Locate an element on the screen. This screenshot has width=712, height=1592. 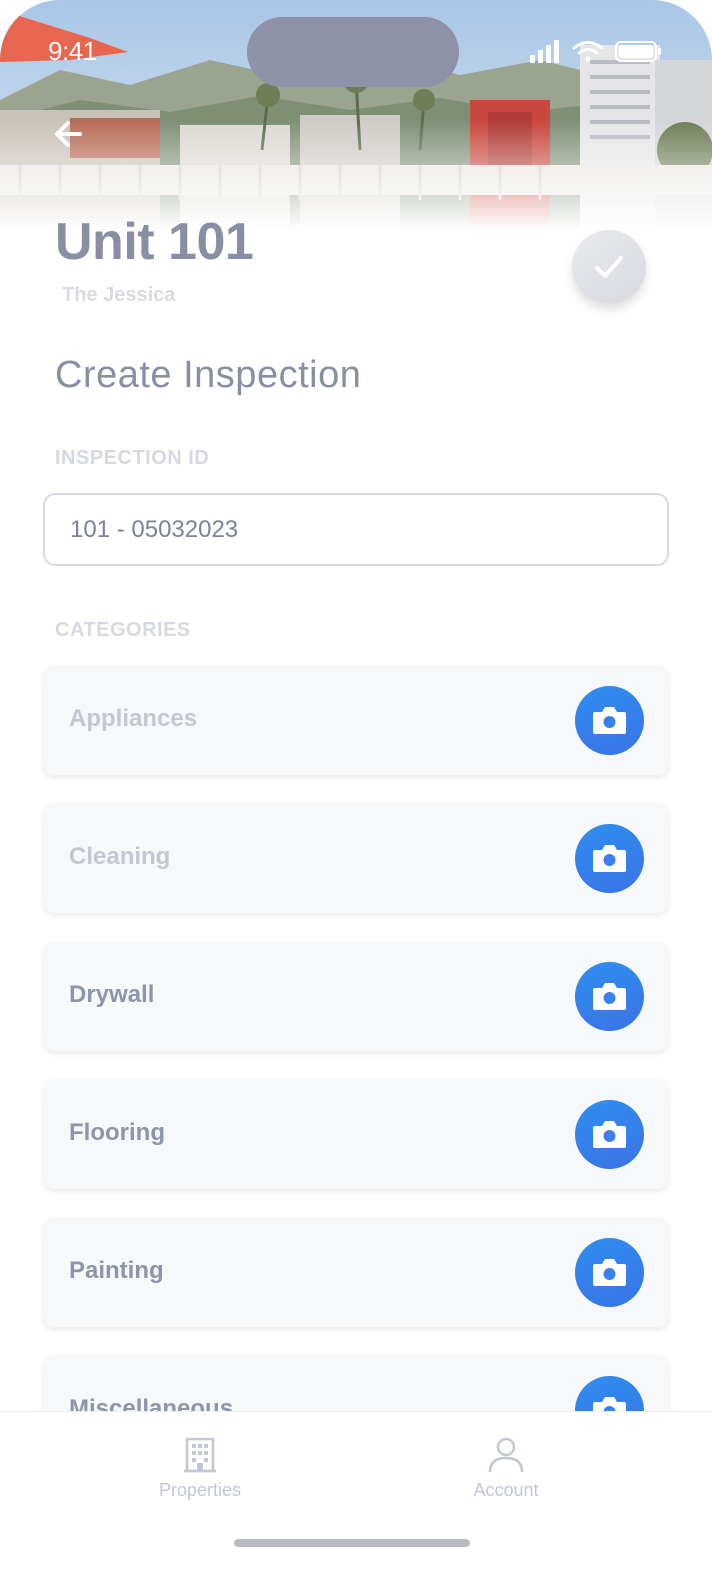
tab-label: Properties is located at coordinates (200, 1490).